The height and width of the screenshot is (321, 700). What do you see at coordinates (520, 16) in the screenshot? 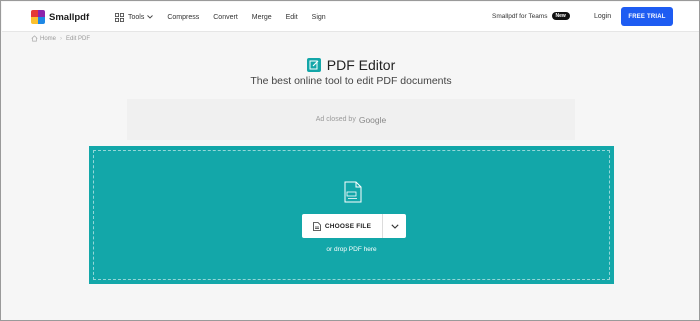
I see `teams-label: Smallpdf for Teams` at bounding box center [520, 16].